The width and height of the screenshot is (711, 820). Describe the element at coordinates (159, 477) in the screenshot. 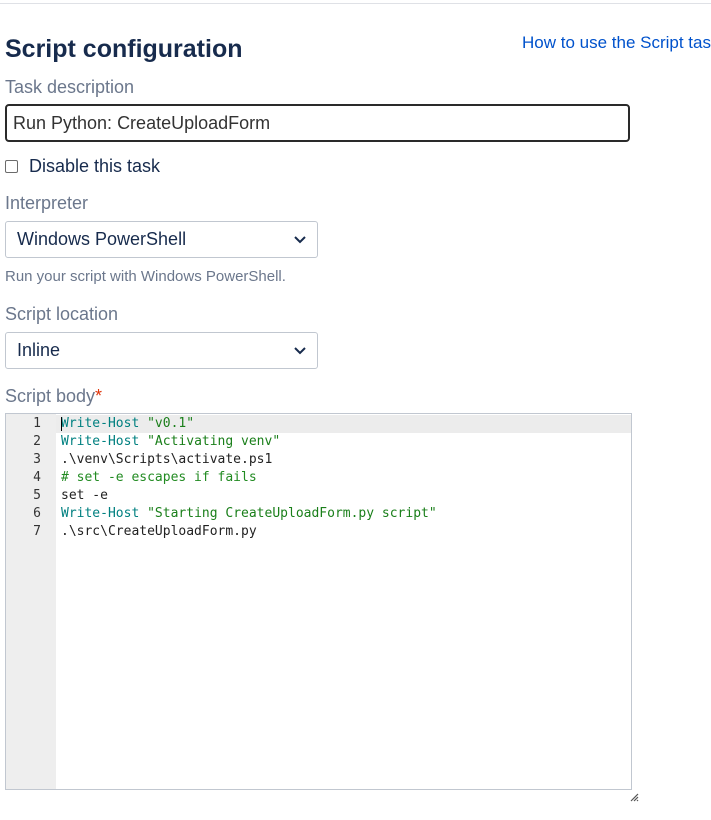

I see `code-line-text: # set -e escapes if fails` at that location.